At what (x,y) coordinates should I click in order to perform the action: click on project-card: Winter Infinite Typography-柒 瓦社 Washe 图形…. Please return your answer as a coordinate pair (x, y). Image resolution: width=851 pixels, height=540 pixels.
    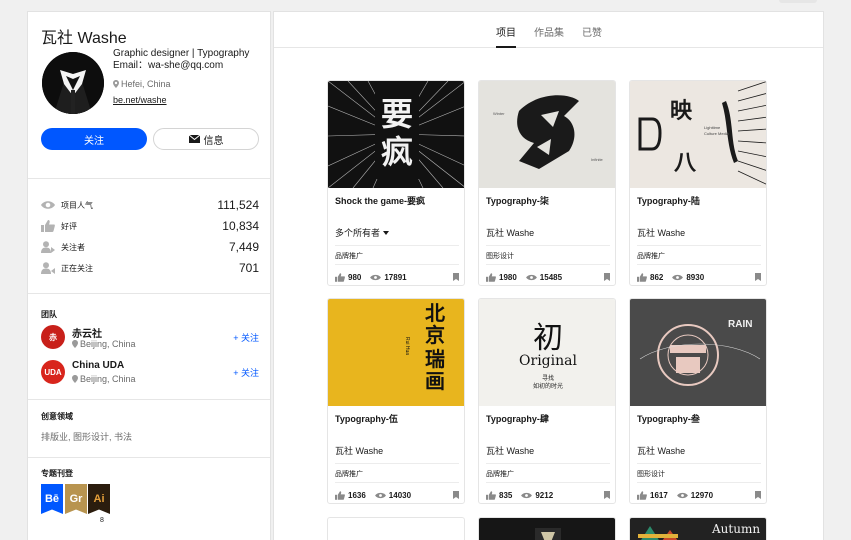
    Looking at the image, I should click on (547, 183).